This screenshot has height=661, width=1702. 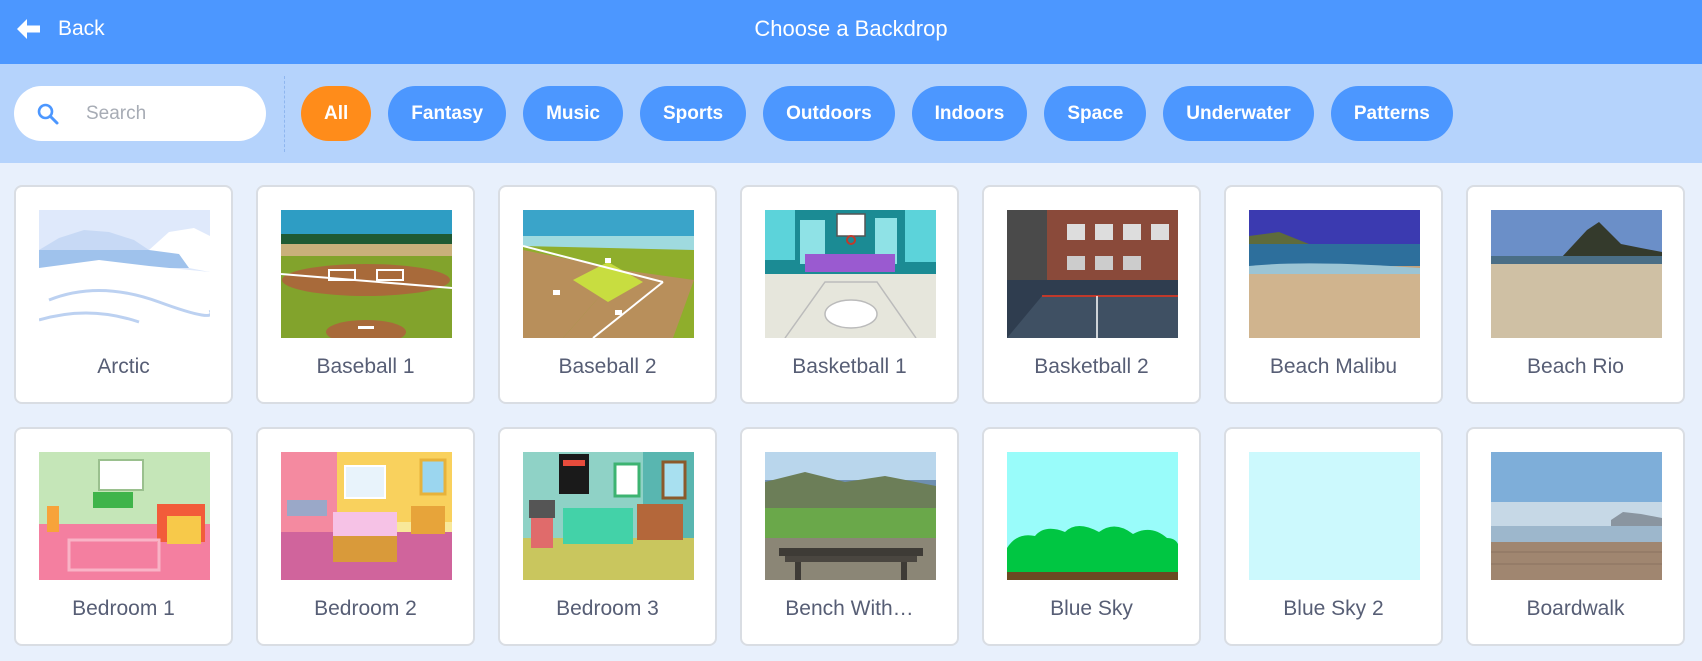 I want to click on bench-with-thumbnail, so click(x=850, y=516).